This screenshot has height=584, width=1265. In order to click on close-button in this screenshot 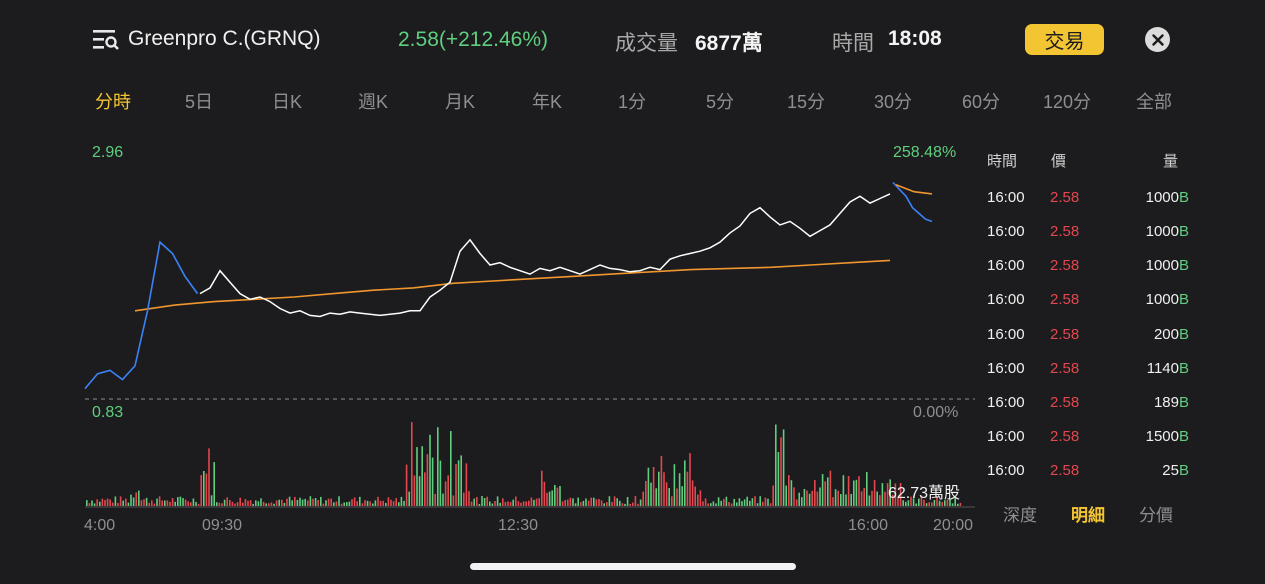, I will do `click(1157, 39)`.